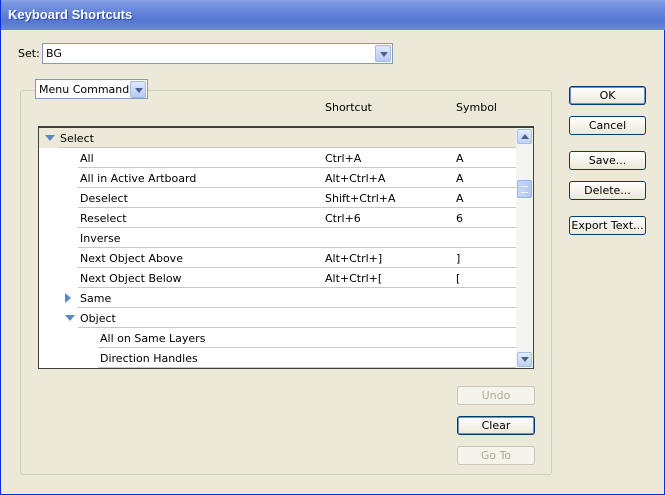  Describe the element at coordinates (70, 14) in the screenshot. I see `window-title: Keyboard Shortcuts` at that location.